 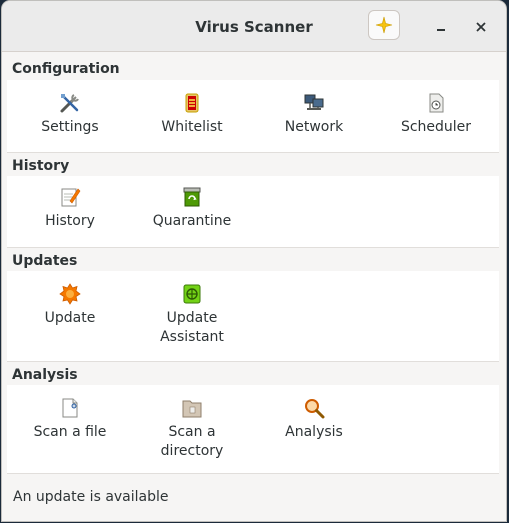 I want to click on scheduler-icon, so click(x=436, y=103).